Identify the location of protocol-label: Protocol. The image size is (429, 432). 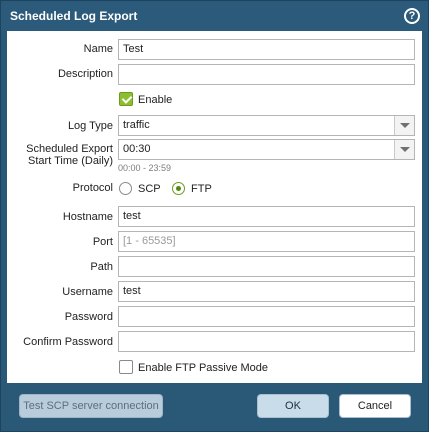
(92, 188).